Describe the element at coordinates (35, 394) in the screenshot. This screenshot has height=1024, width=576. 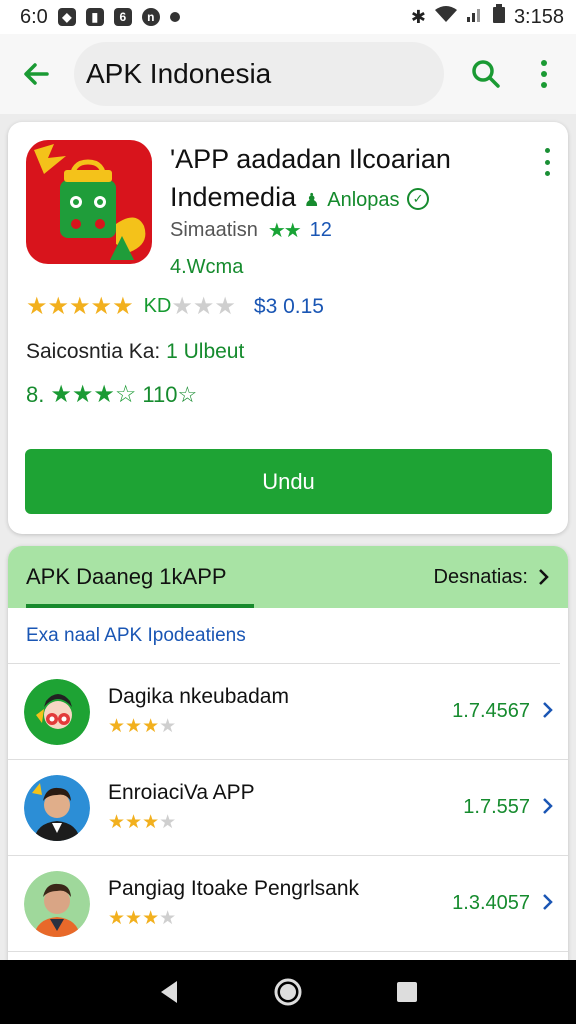
I see `score-prefix: 8.` at that location.